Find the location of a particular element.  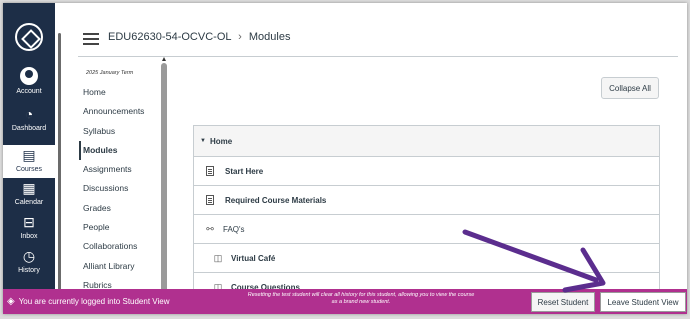

global-nav-dashboard: ◔ Dashboard is located at coordinates (29, 120).